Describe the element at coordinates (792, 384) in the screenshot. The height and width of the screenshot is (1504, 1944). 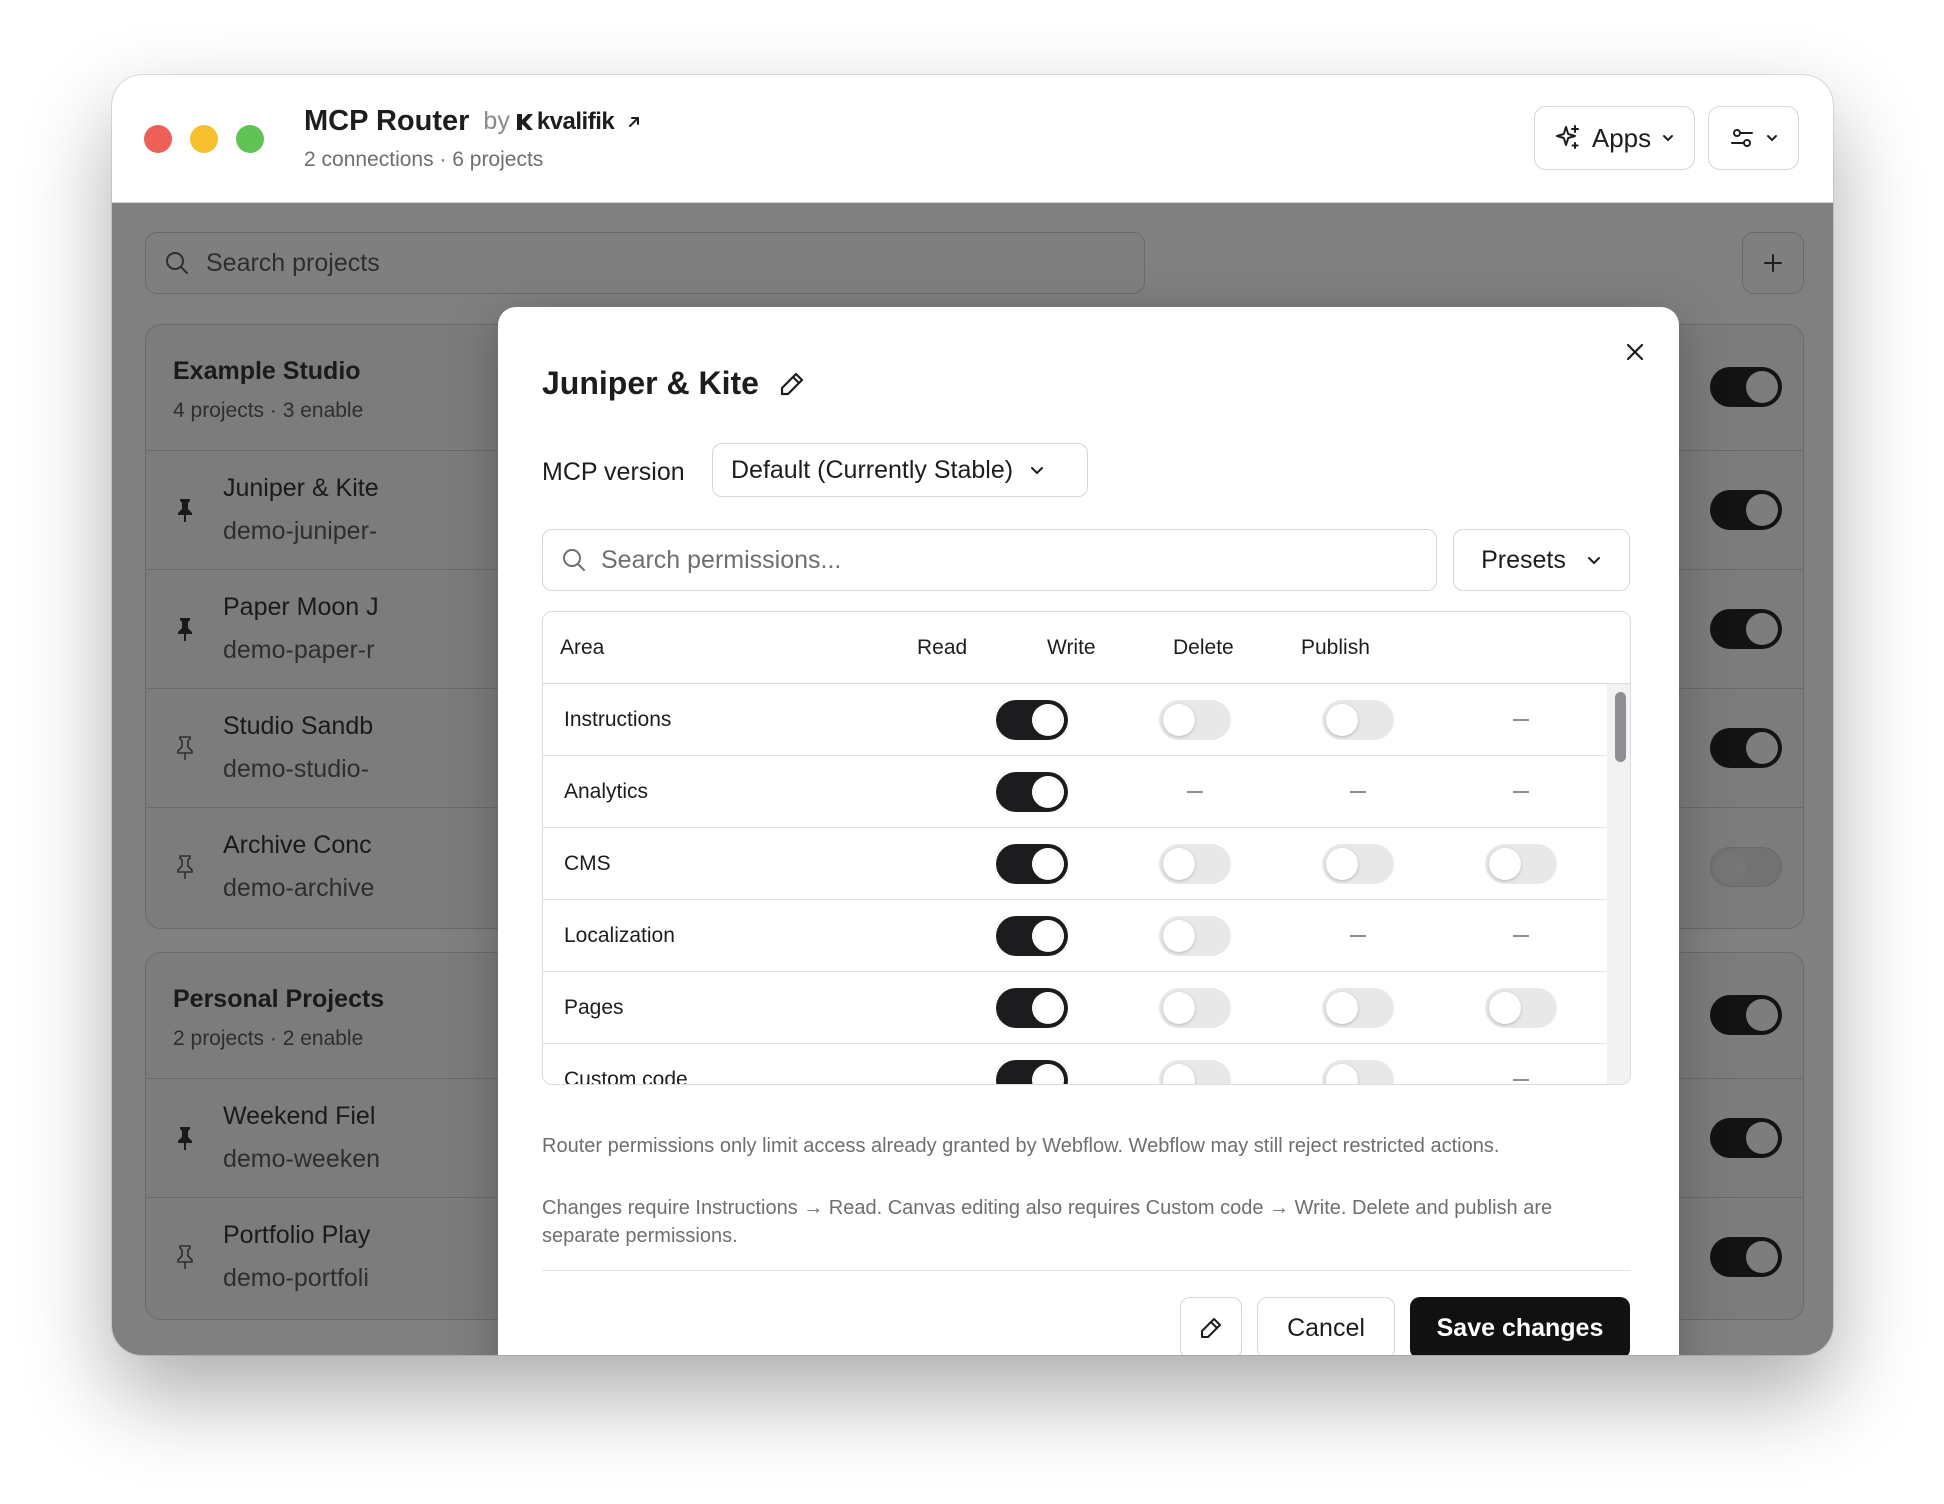
I see `pencil-icon` at that location.